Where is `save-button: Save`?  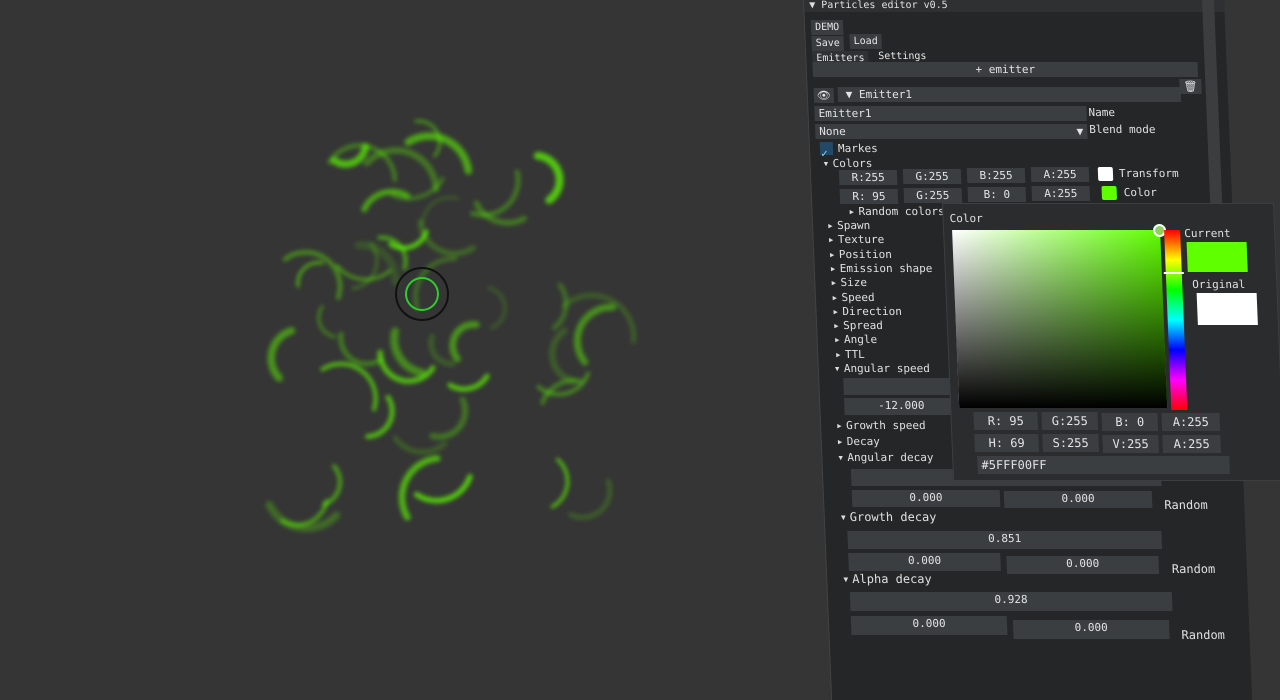
save-button: Save is located at coordinates (828, 43).